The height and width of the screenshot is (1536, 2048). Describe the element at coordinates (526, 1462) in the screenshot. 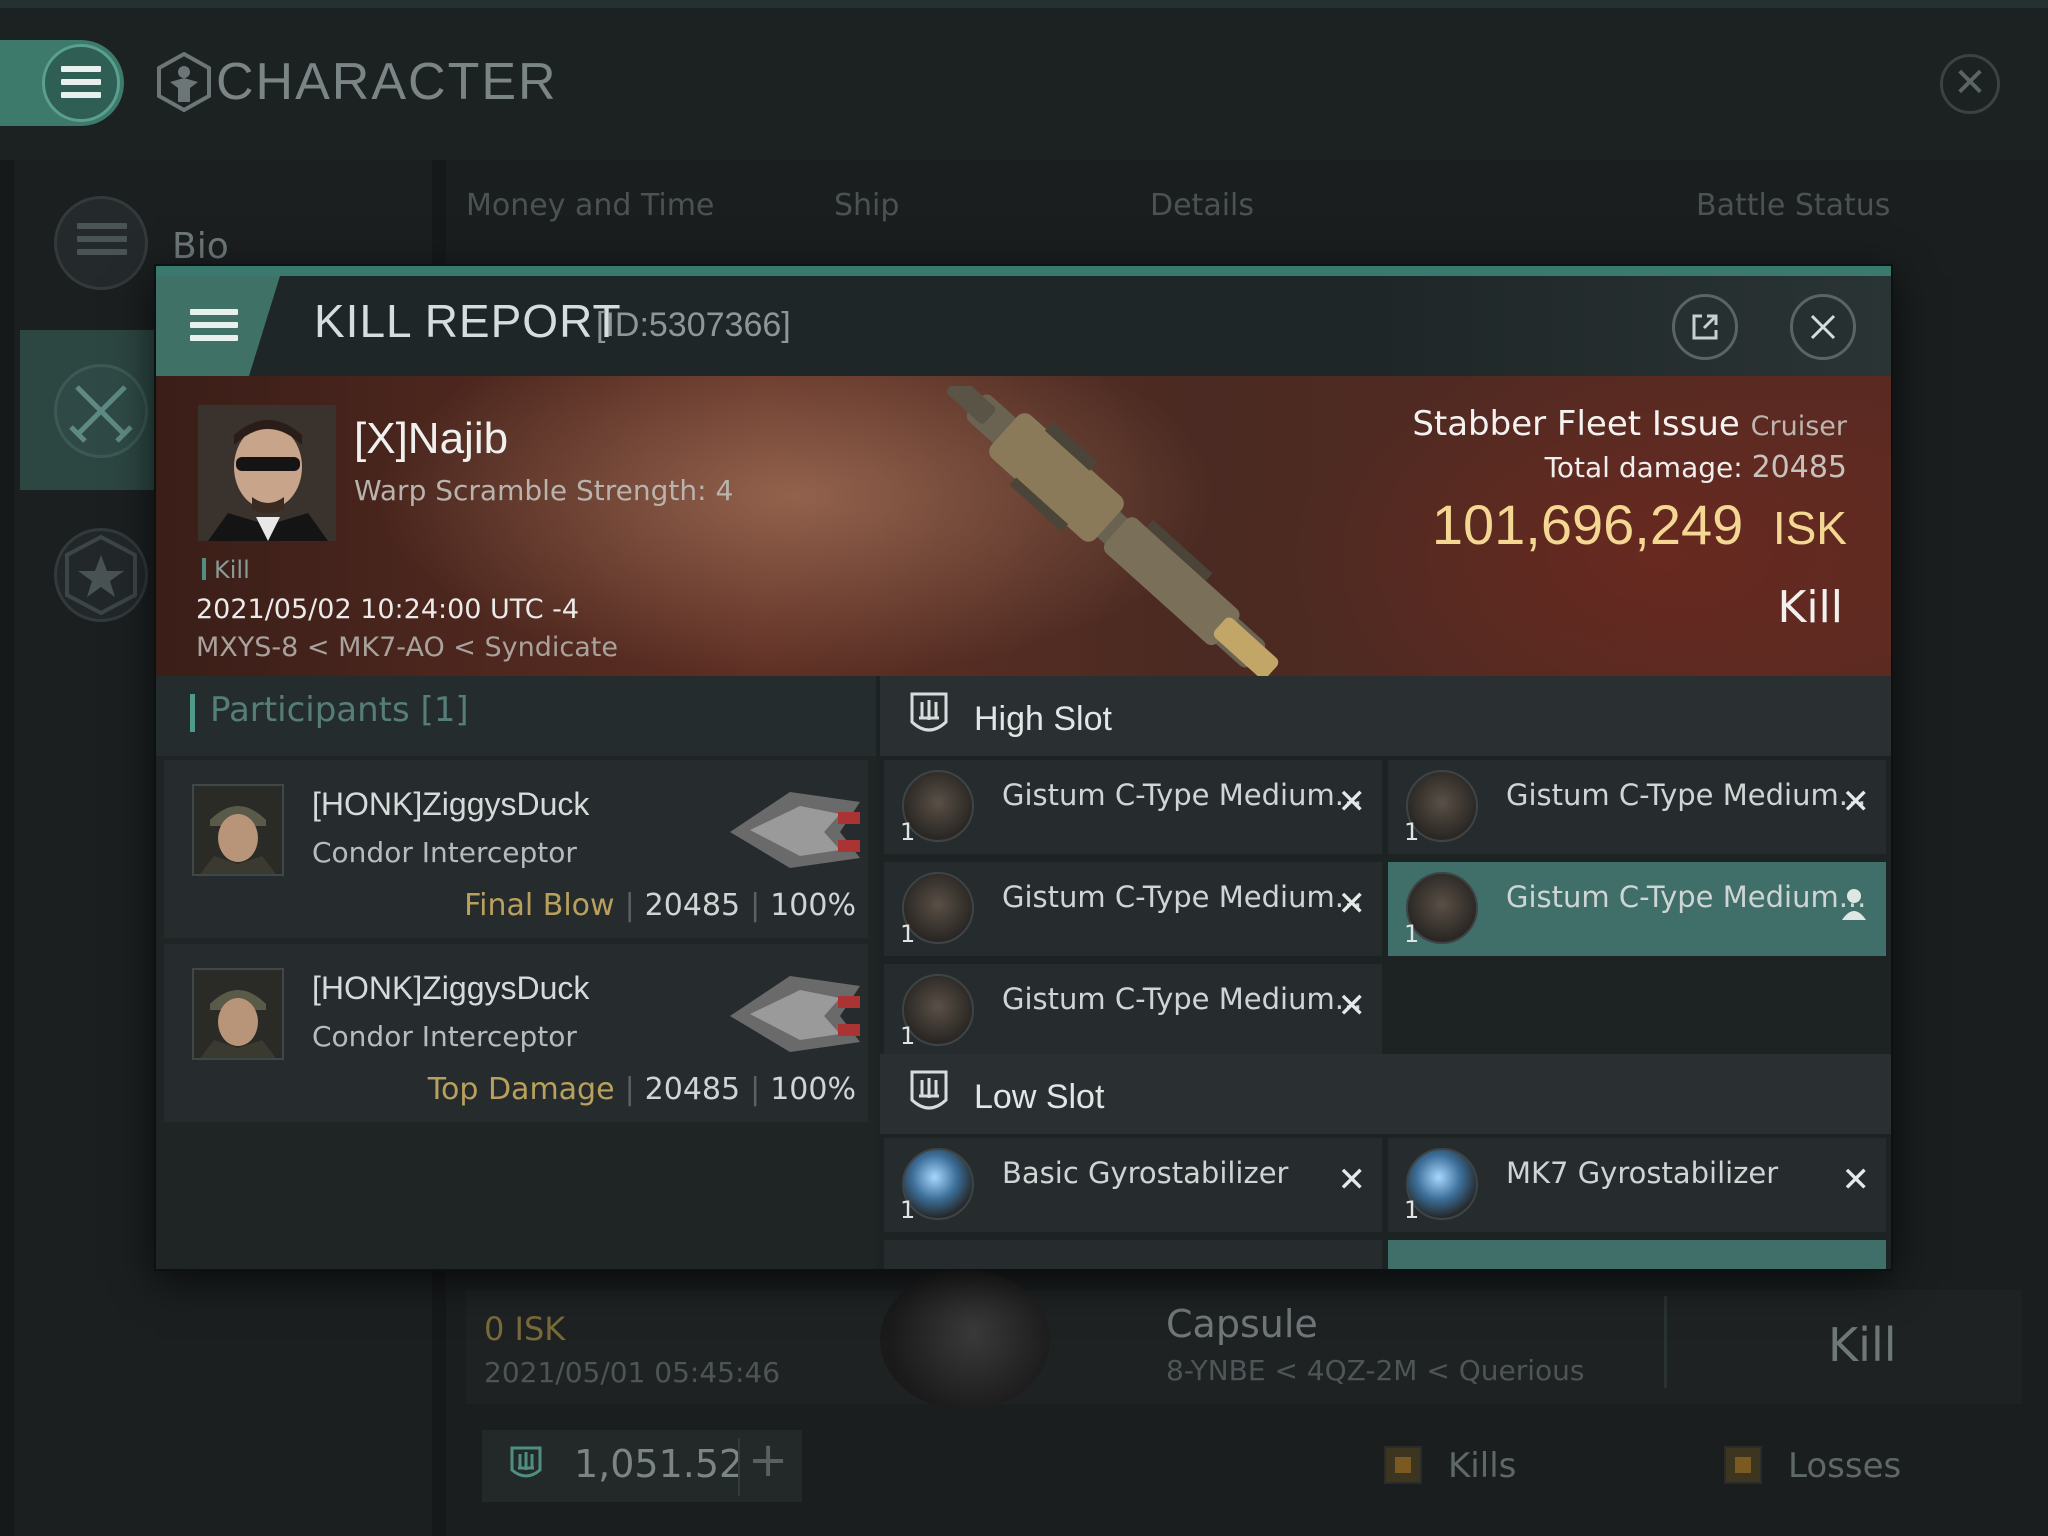

I see `fitting-icon` at that location.